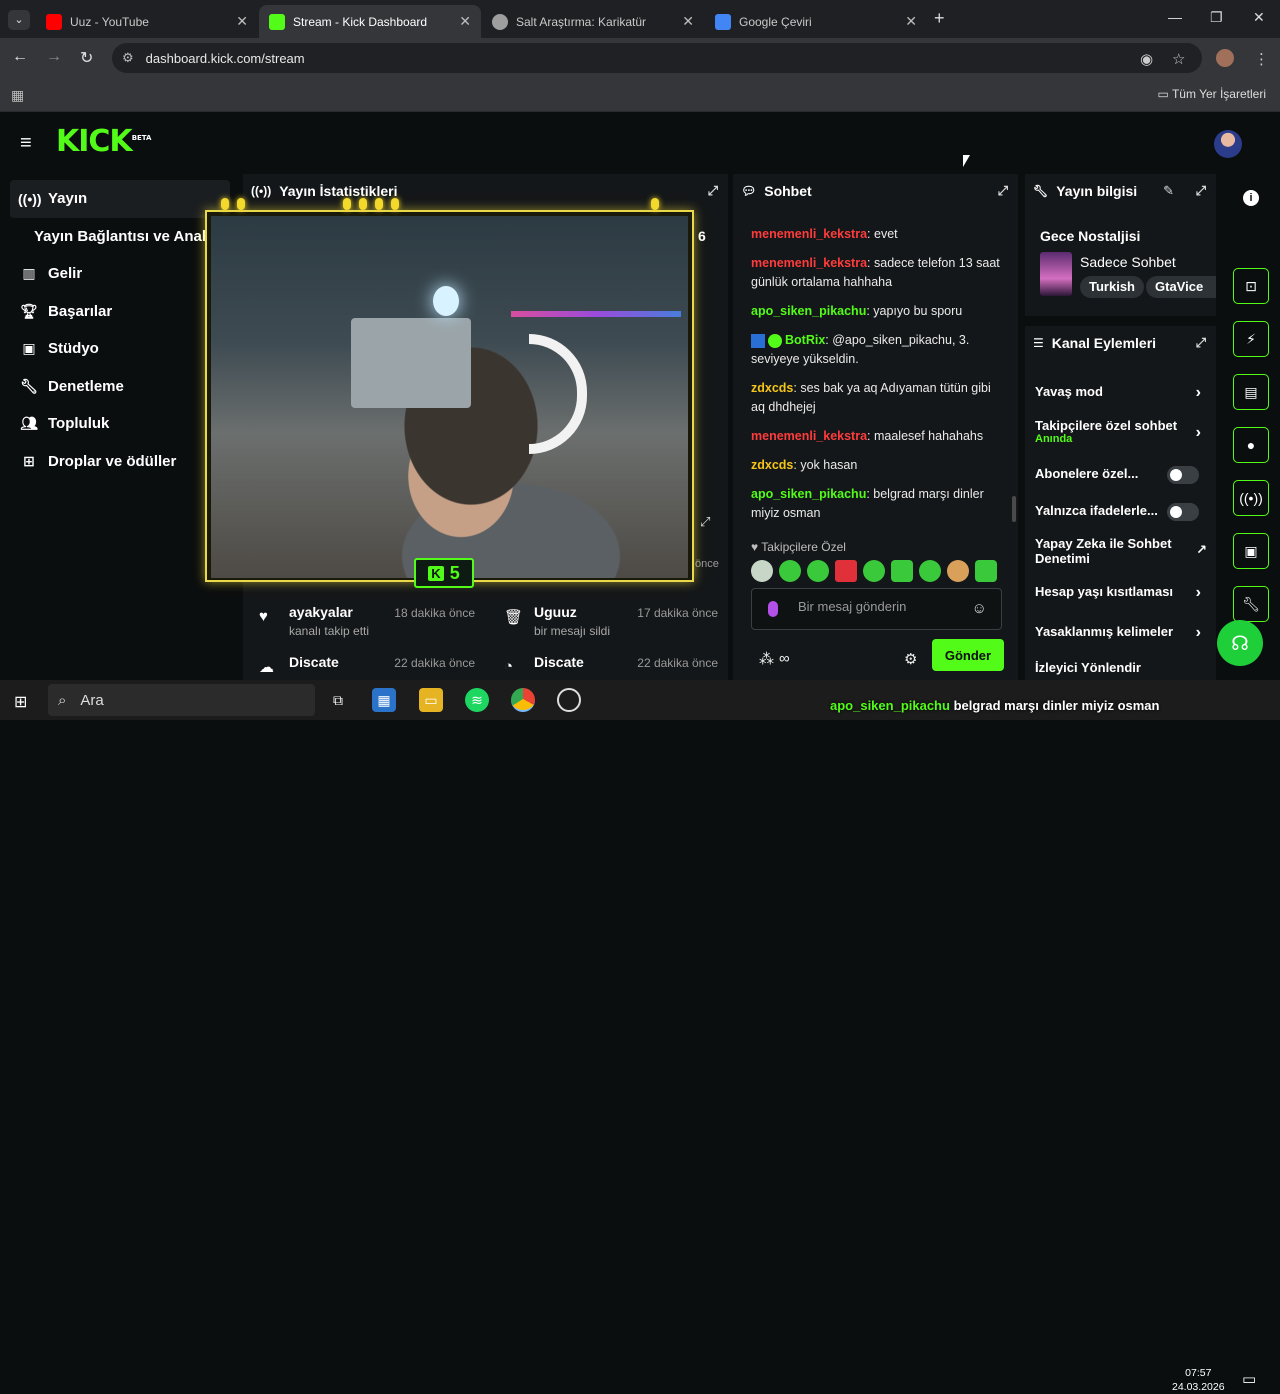 This screenshot has height=1394, width=1280. What do you see at coordinates (109, 21) in the screenshot?
I see `tab-title: Uuz - YouTube` at bounding box center [109, 21].